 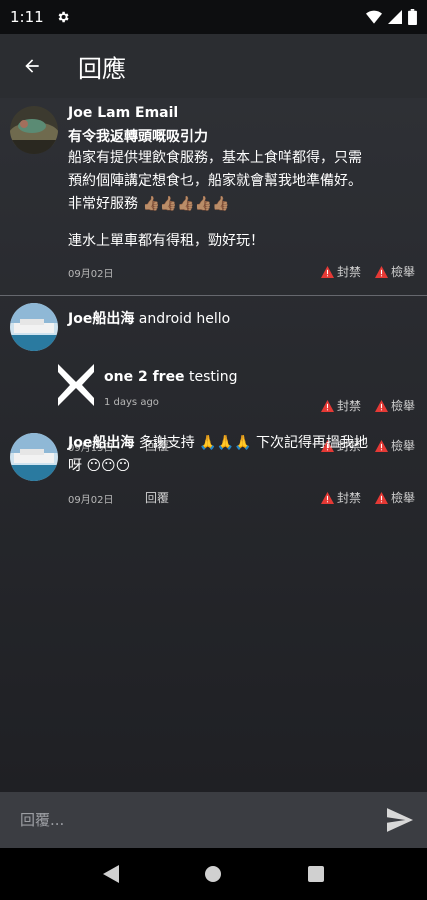 I want to click on comment-title: 有令我返轉頭嘅吸引力, so click(x=138, y=137).